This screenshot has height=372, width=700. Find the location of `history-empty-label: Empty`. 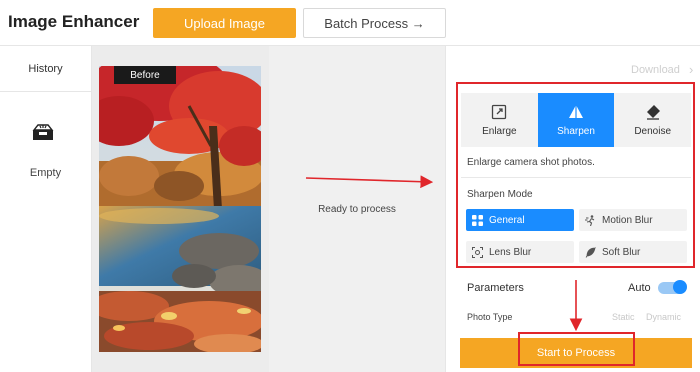

history-empty-label: Empty is located at coordinates (45, 173).